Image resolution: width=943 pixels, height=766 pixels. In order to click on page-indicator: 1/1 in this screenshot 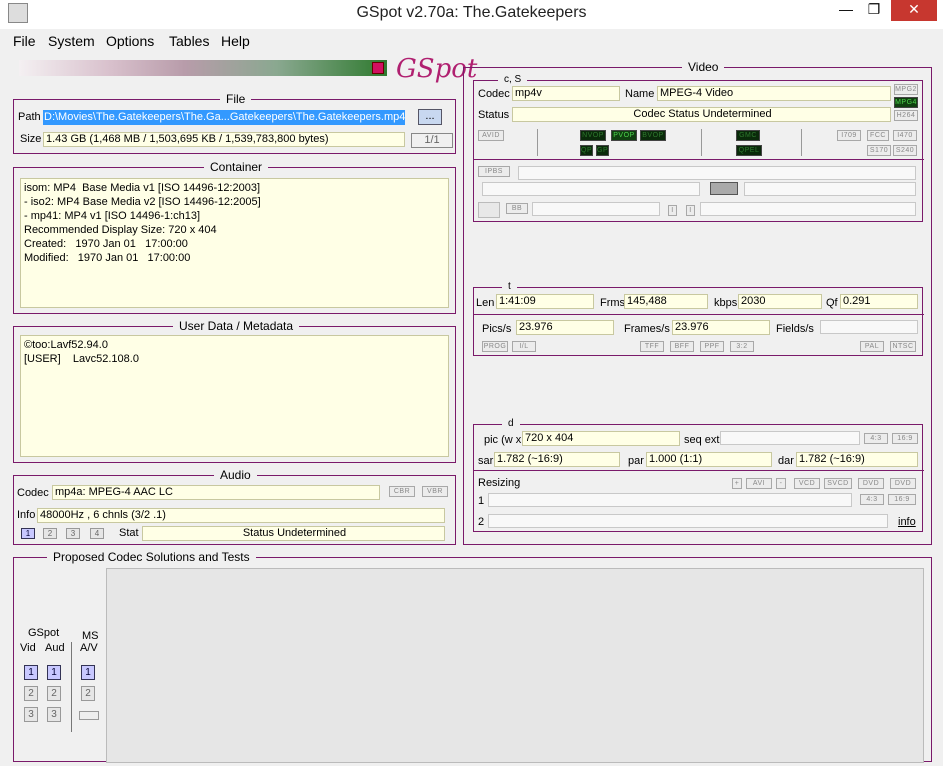, I will do `click(432, 140)`.